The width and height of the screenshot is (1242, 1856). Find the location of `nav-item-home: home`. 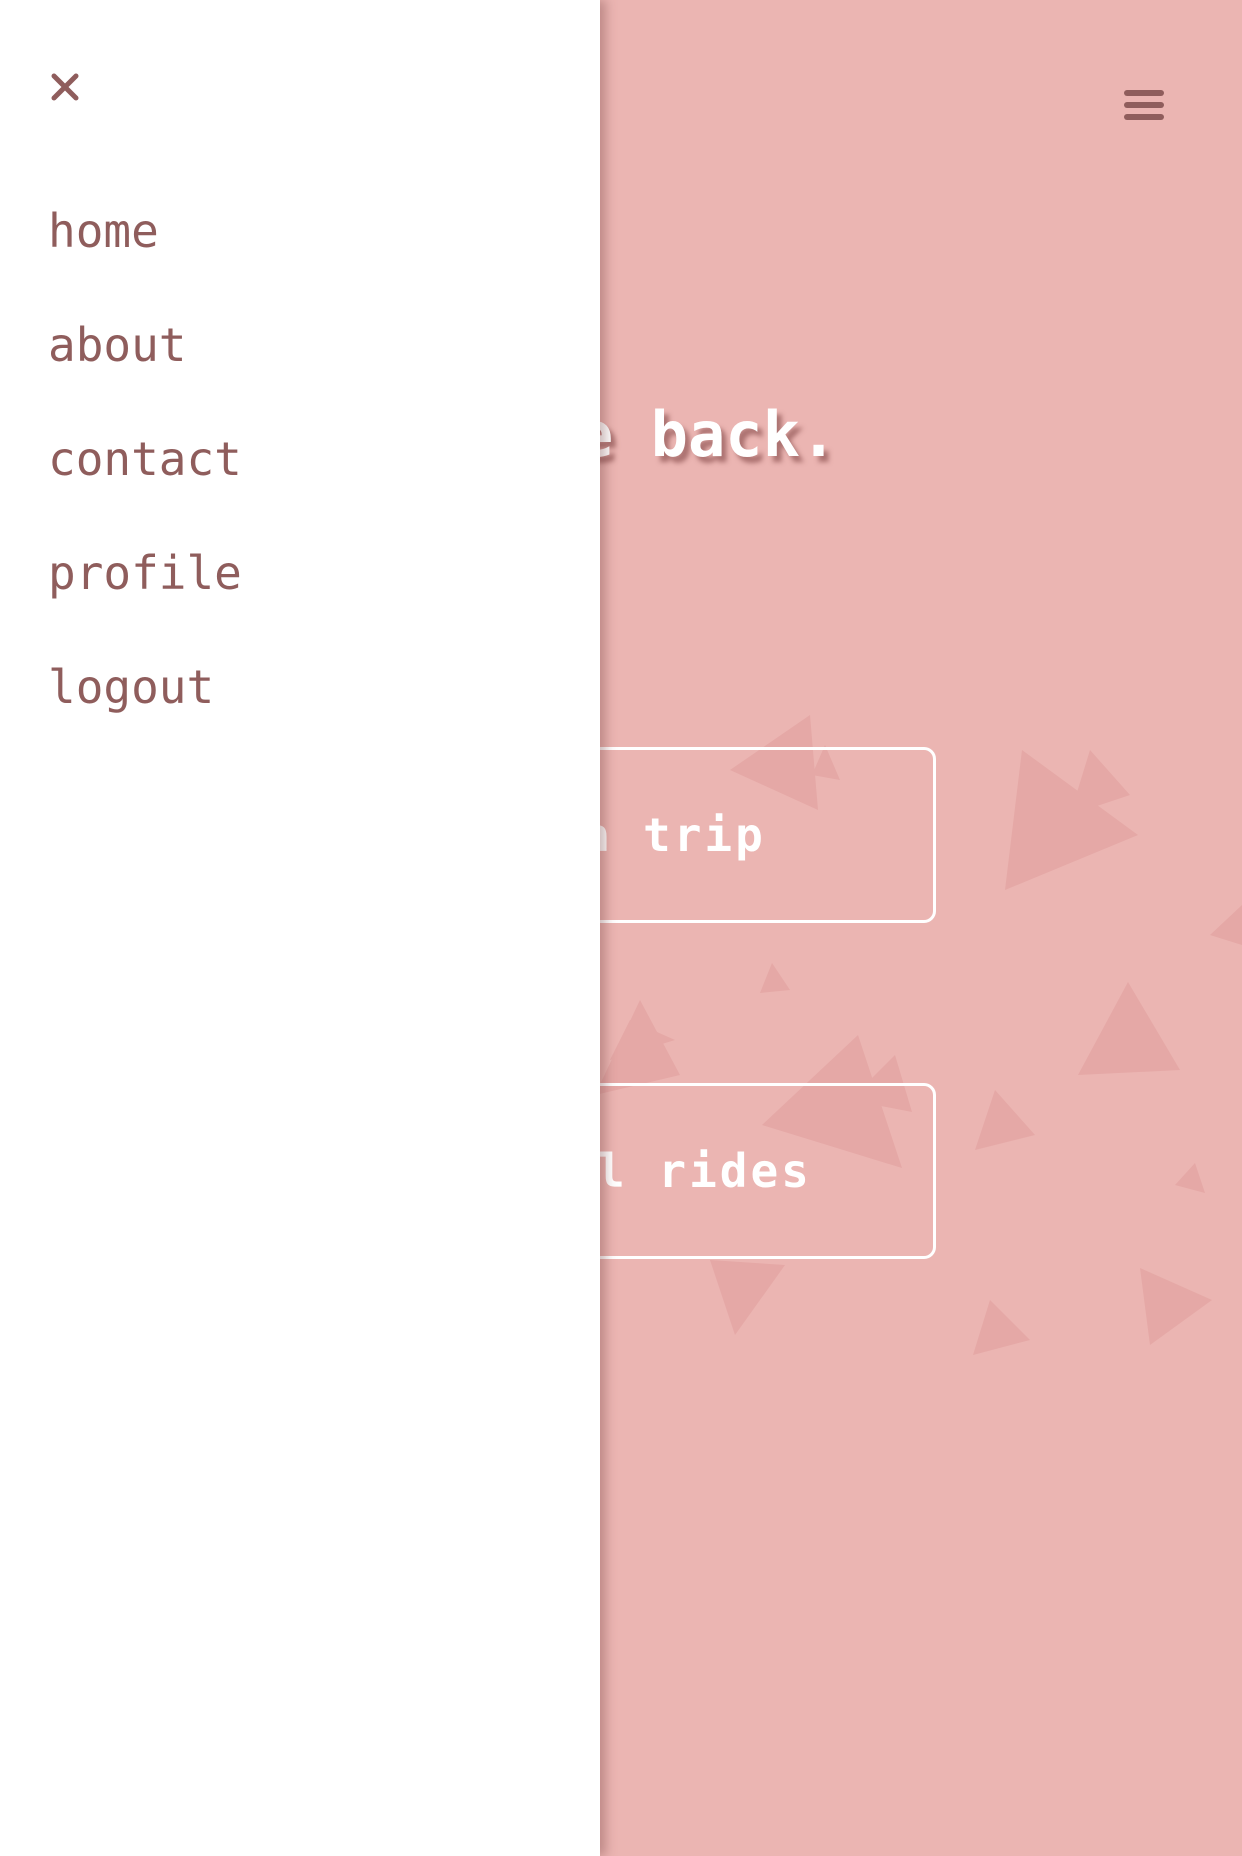

nav-item-home: home is located at coordinates (145, 253).